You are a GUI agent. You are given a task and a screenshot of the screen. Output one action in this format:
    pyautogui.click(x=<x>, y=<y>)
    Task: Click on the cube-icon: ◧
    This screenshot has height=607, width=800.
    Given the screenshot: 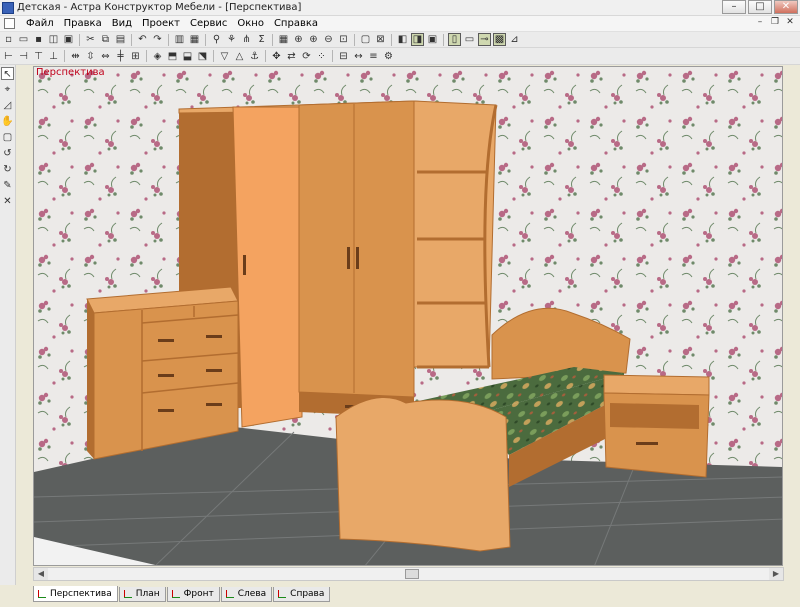 What is the action you would take?
    pyautogui.click(x=402, y=39)
    